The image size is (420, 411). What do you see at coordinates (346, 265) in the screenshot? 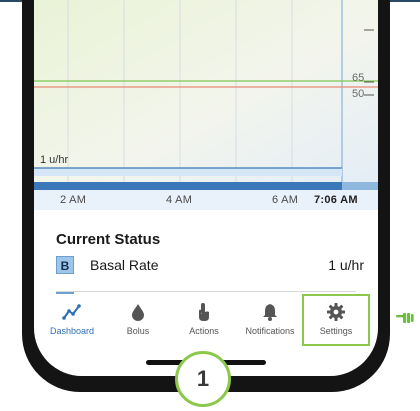
I see `basal-rate-value: 1 u/hr` at bounding box center [346, 265].